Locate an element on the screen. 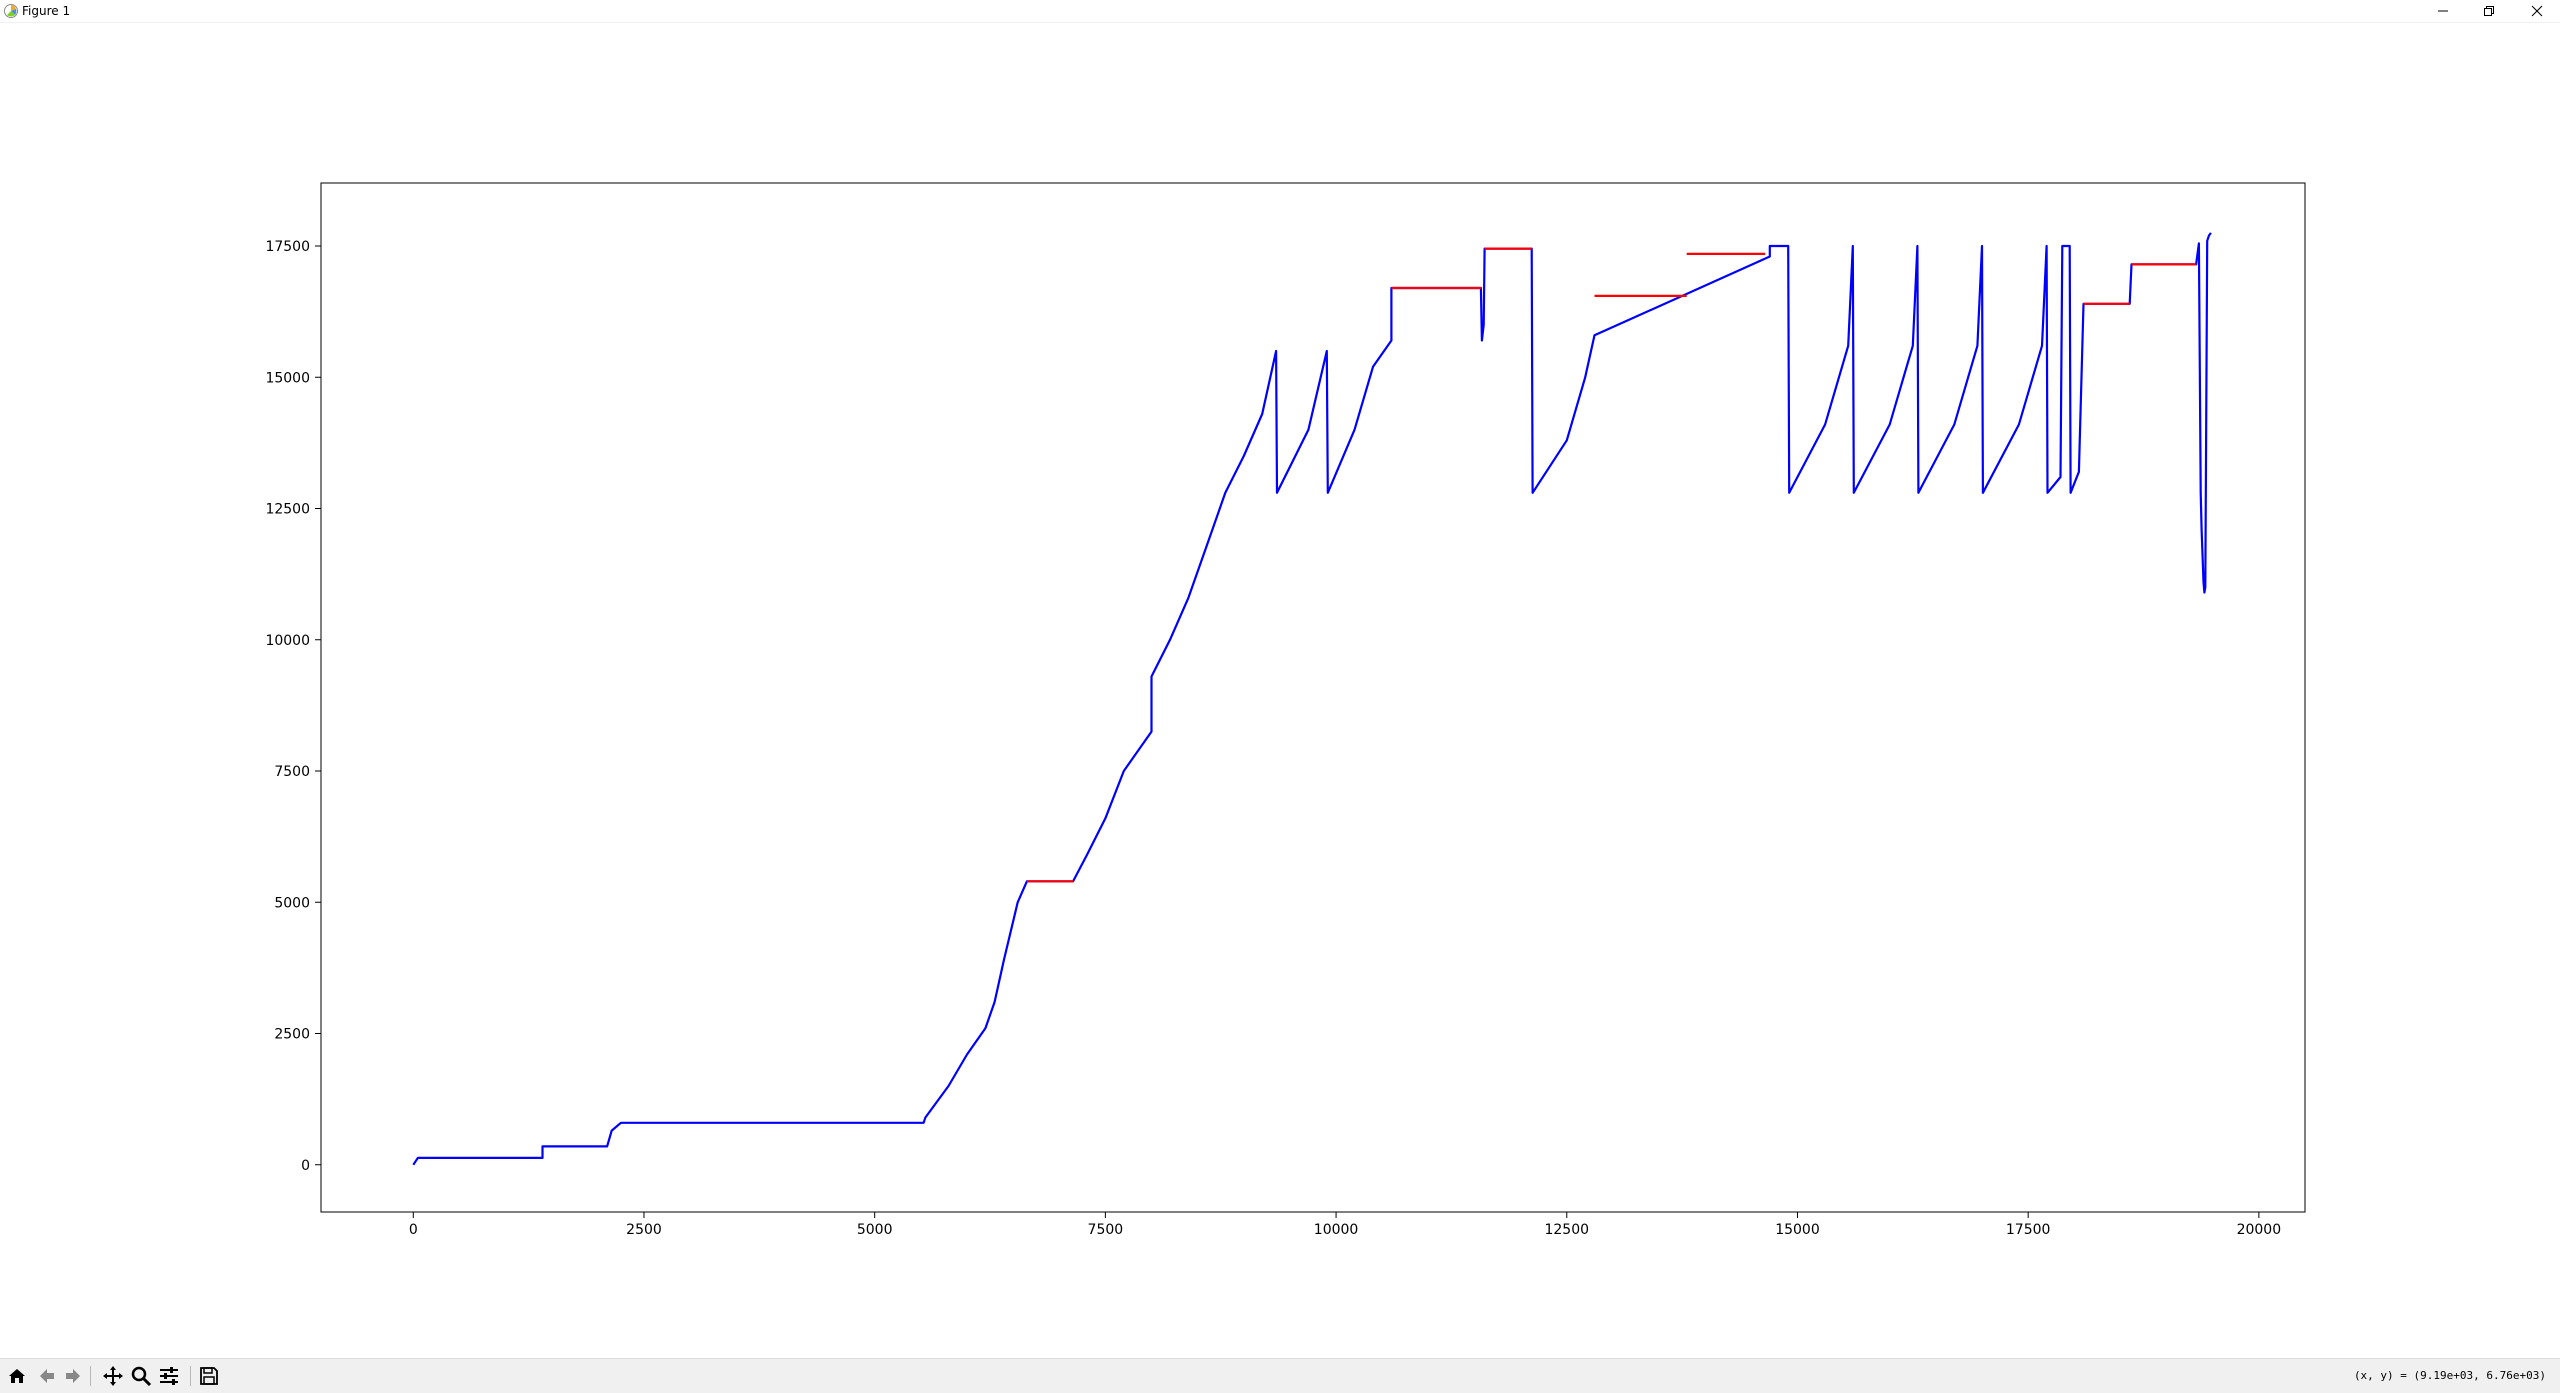  x-tick-label: 2500 is located at coordinates (644, 1230).